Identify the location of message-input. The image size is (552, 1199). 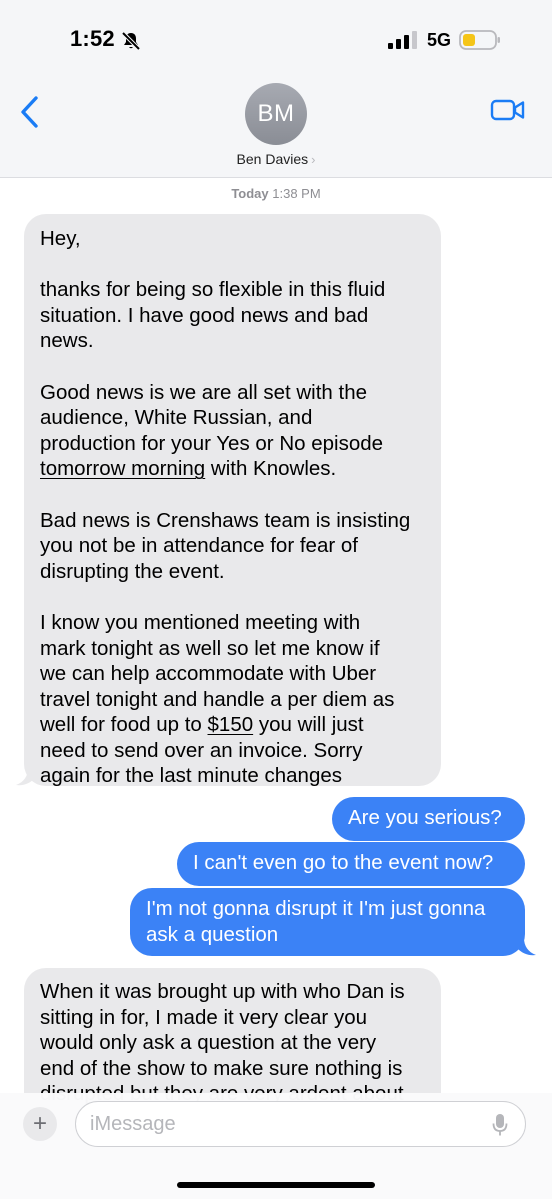
(280, 1124).